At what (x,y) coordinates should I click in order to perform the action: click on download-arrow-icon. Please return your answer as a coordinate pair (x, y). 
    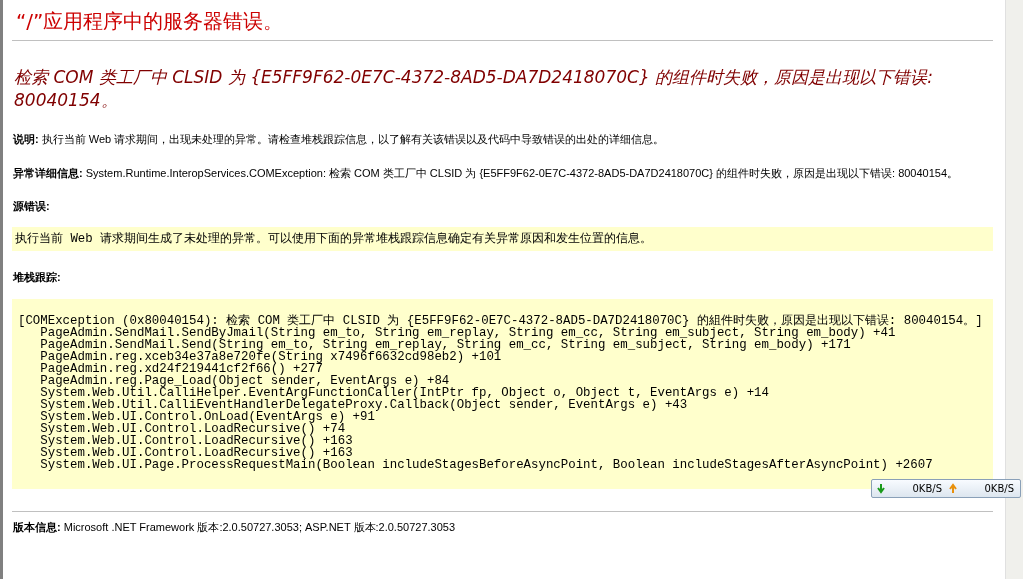
    Looking at the image, I should click on (881, 488).